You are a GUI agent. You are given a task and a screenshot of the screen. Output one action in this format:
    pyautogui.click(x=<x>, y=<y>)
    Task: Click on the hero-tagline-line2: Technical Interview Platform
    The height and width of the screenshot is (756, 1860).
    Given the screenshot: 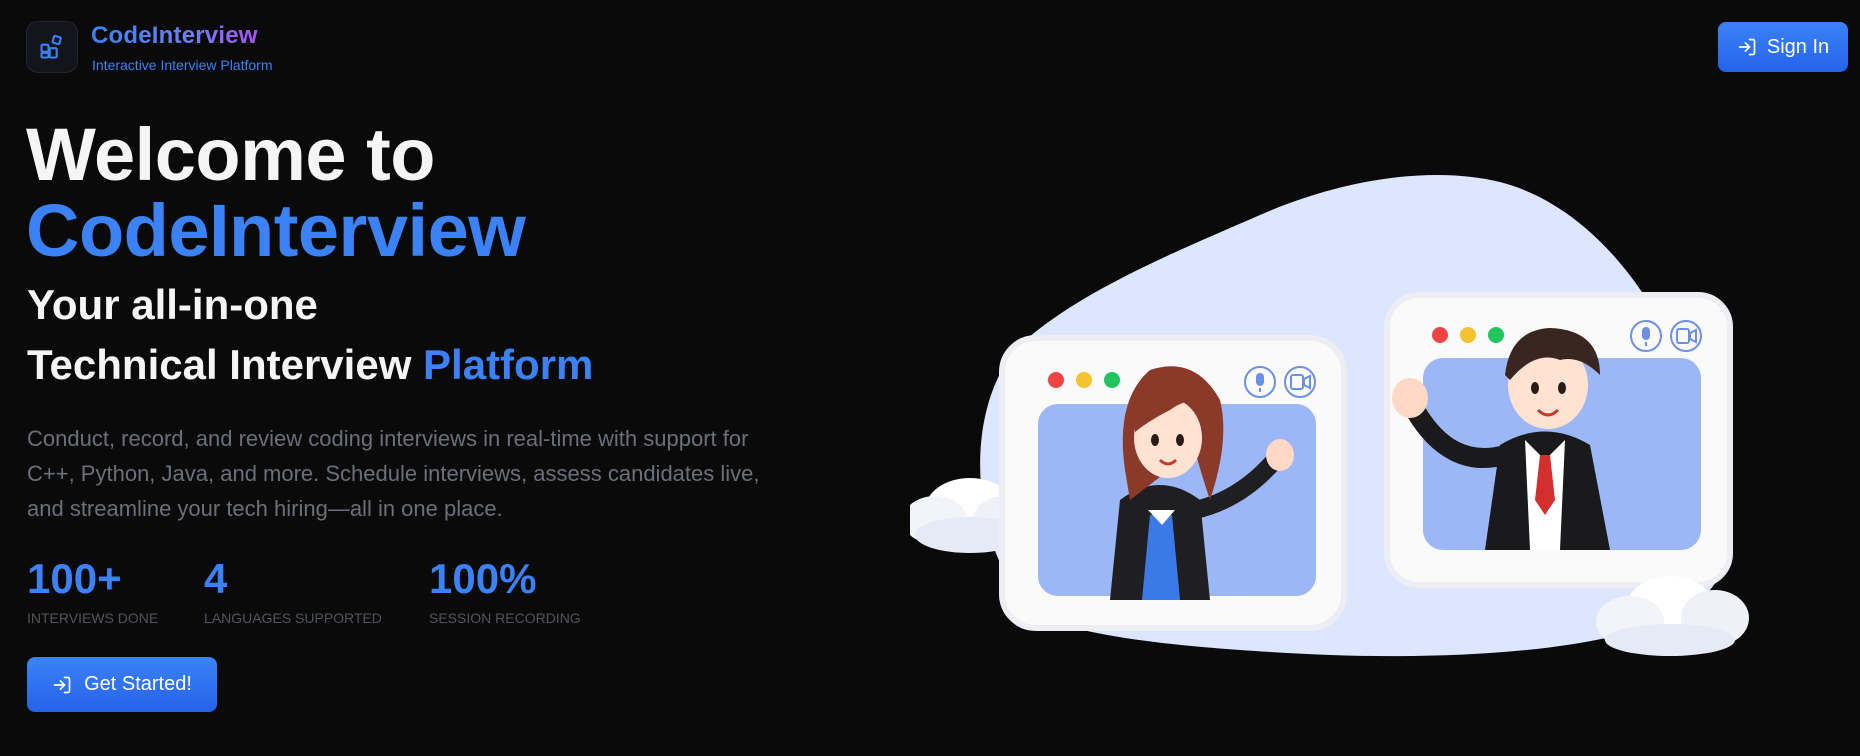 What is the action you would take?
    pyautogui.click(x=310, y=365)
    